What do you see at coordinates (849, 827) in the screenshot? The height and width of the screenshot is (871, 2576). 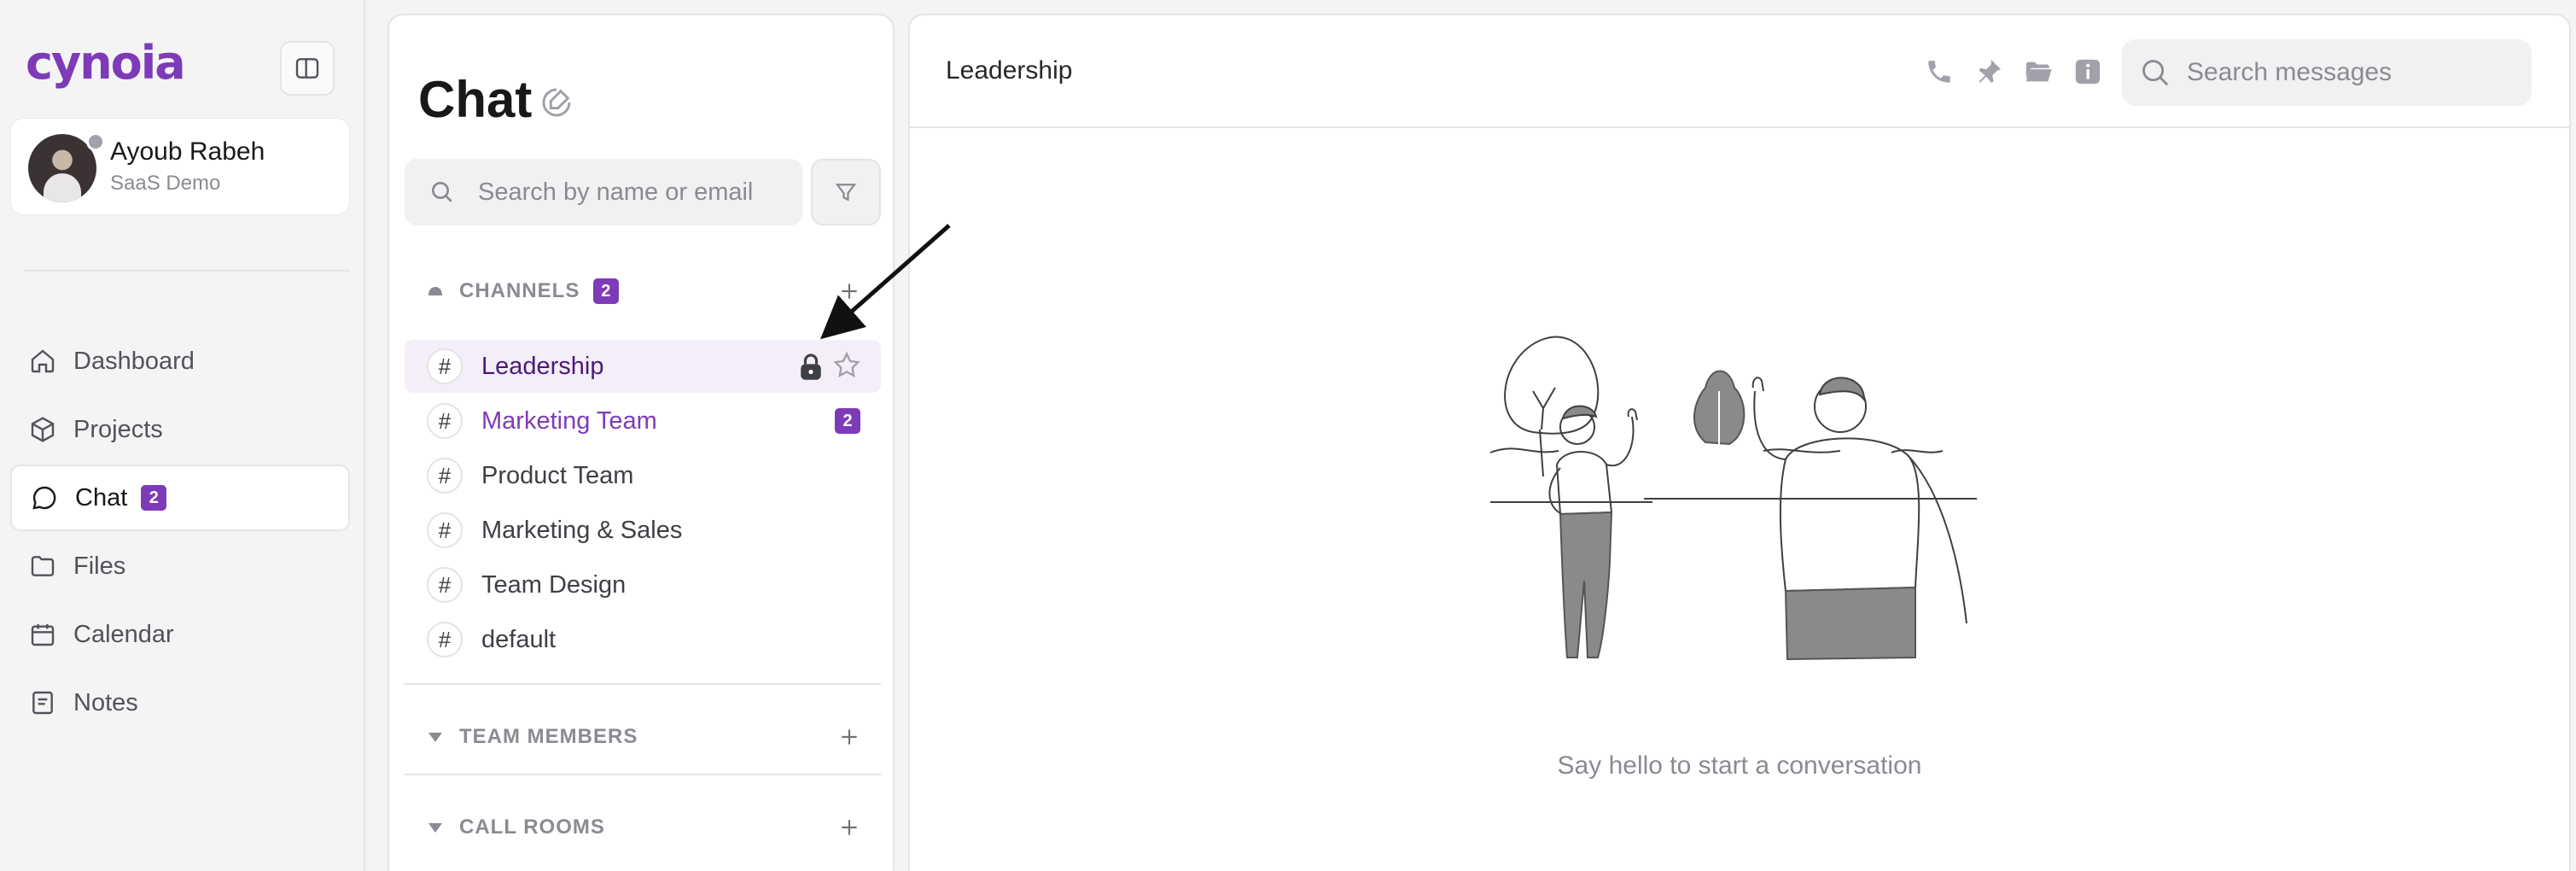 I see `add-call-room-icon` at bounding box center [849, 827].